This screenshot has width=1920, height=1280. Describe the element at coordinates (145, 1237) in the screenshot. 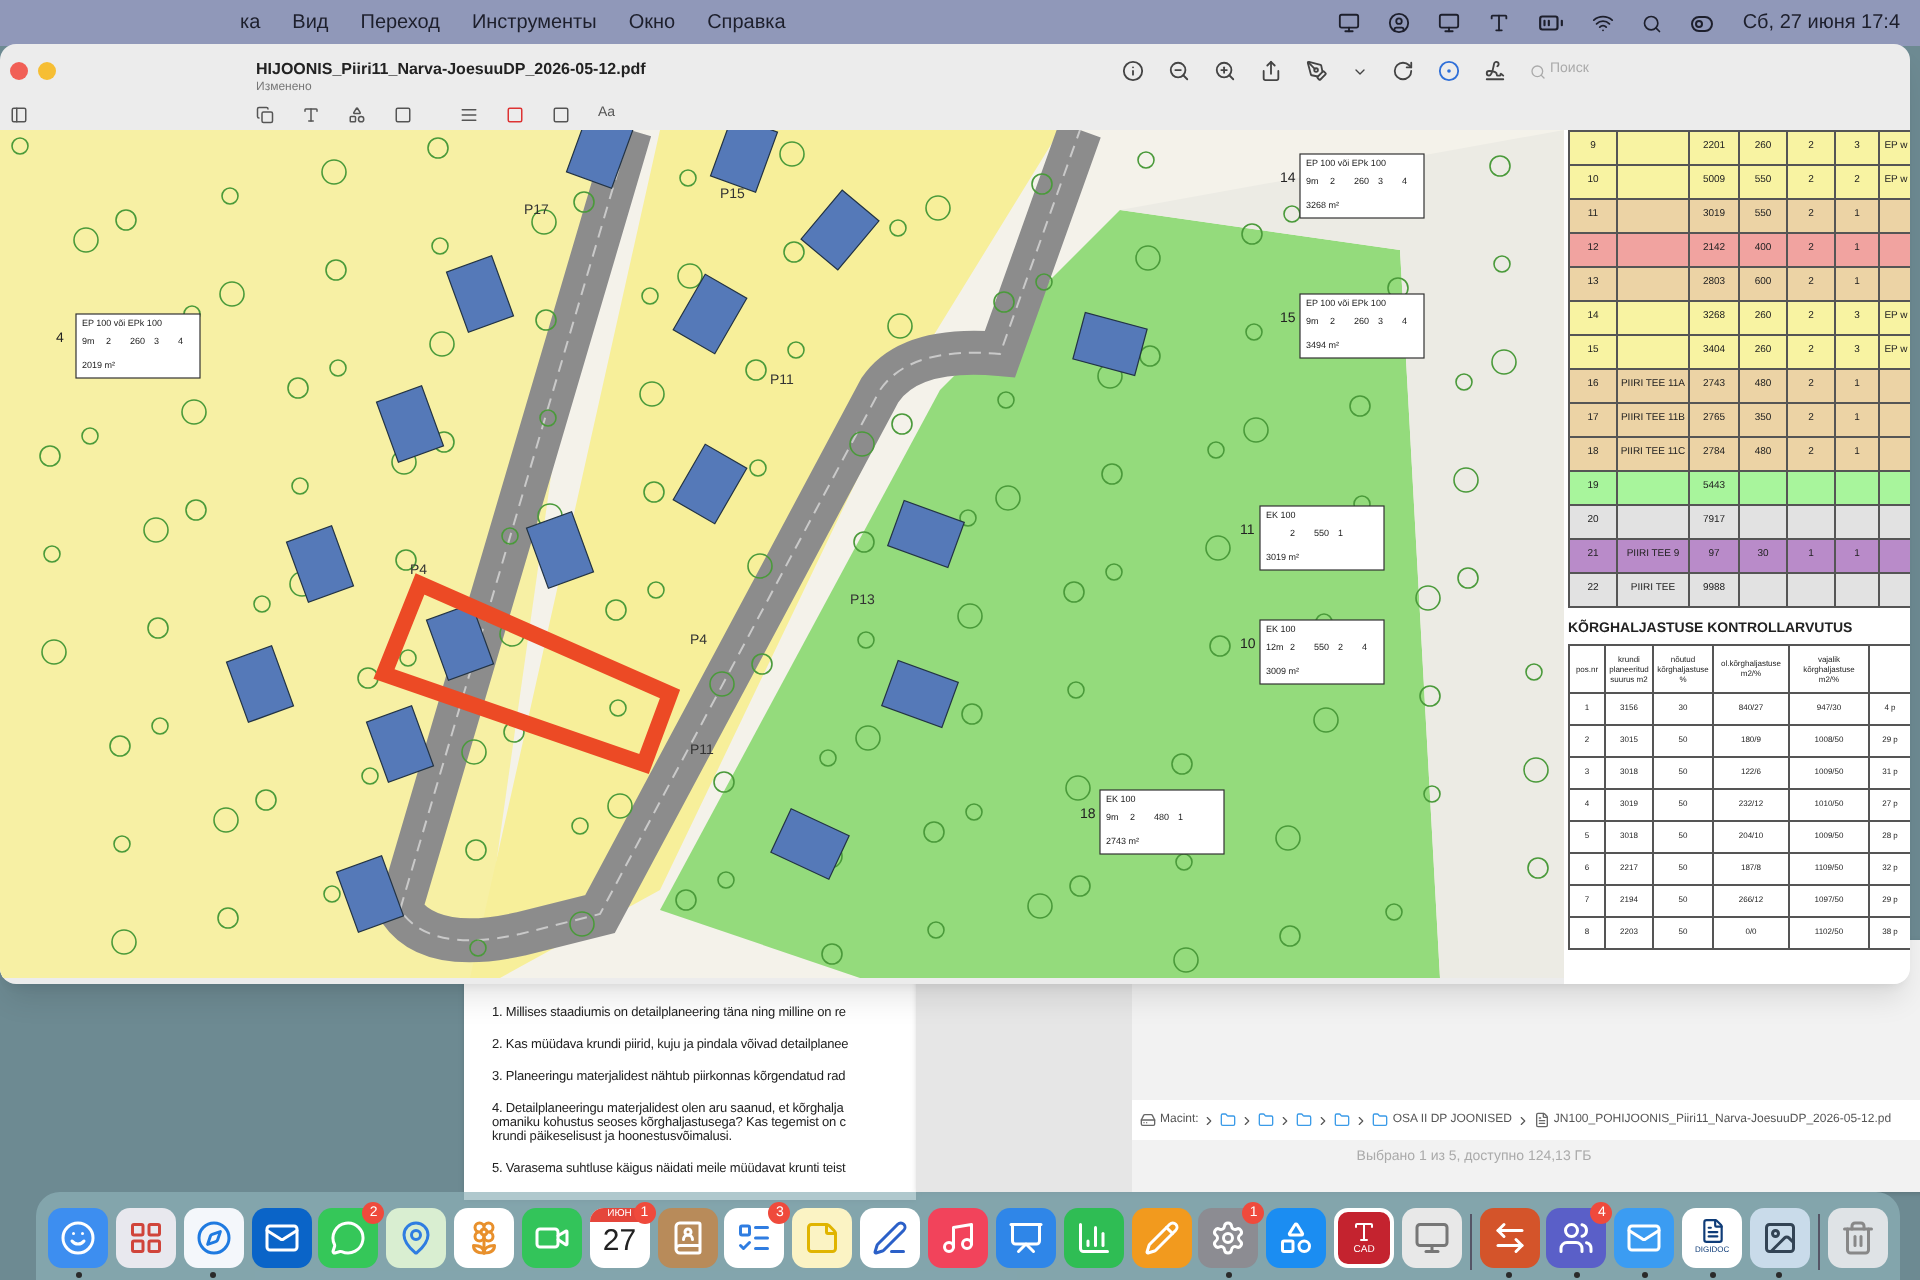

I see `grid-icon` at that location.